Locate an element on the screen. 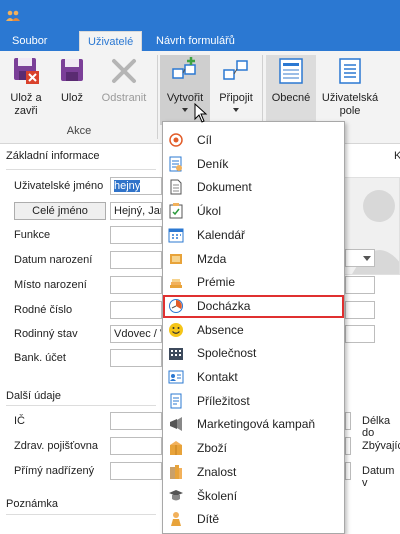 The image size is (400, 534). document-icon is located at coordinates (176, 187).